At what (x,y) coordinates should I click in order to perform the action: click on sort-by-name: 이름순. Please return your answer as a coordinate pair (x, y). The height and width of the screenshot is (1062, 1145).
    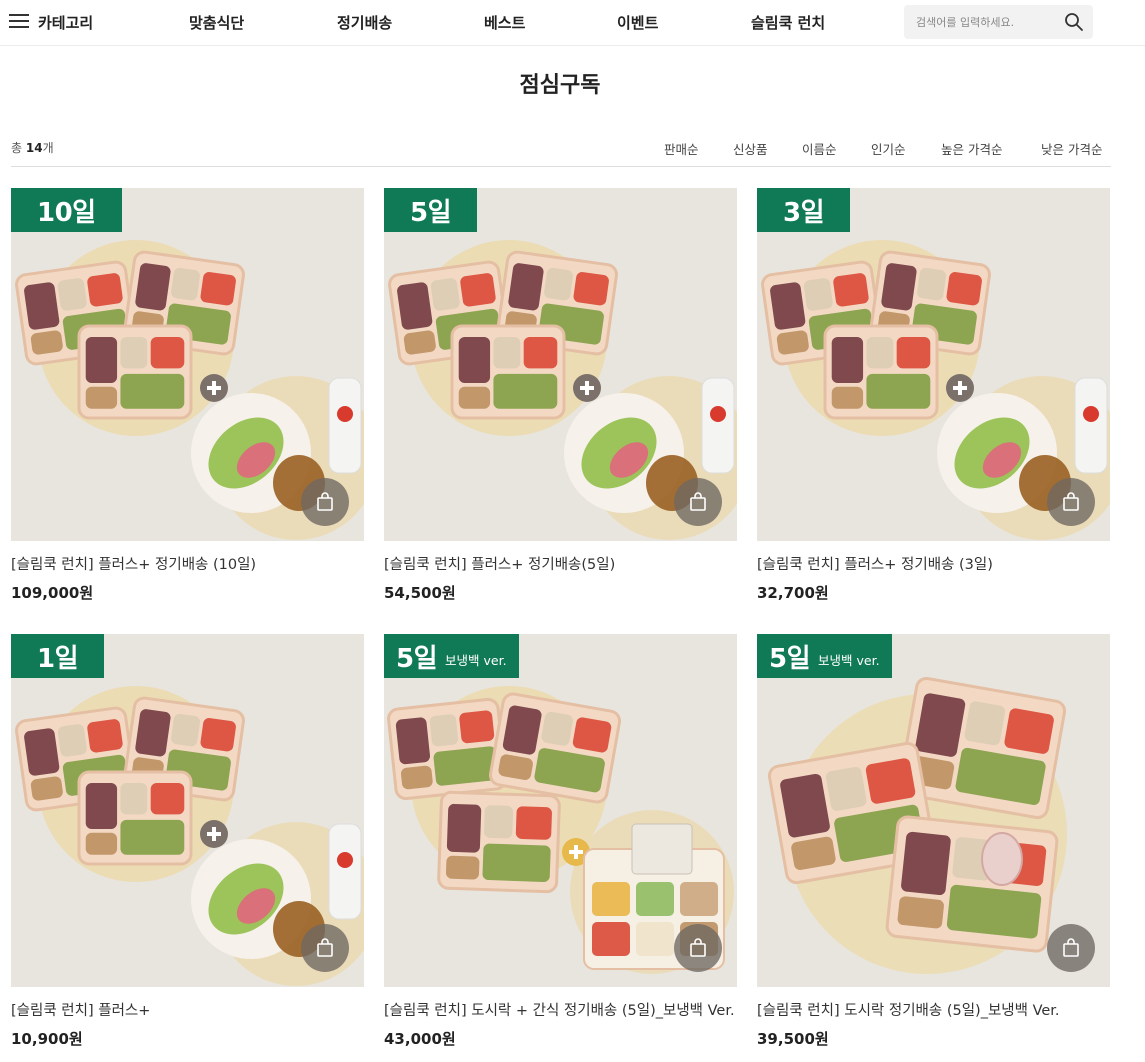
    Looking at the image, I should click on (819, 148).